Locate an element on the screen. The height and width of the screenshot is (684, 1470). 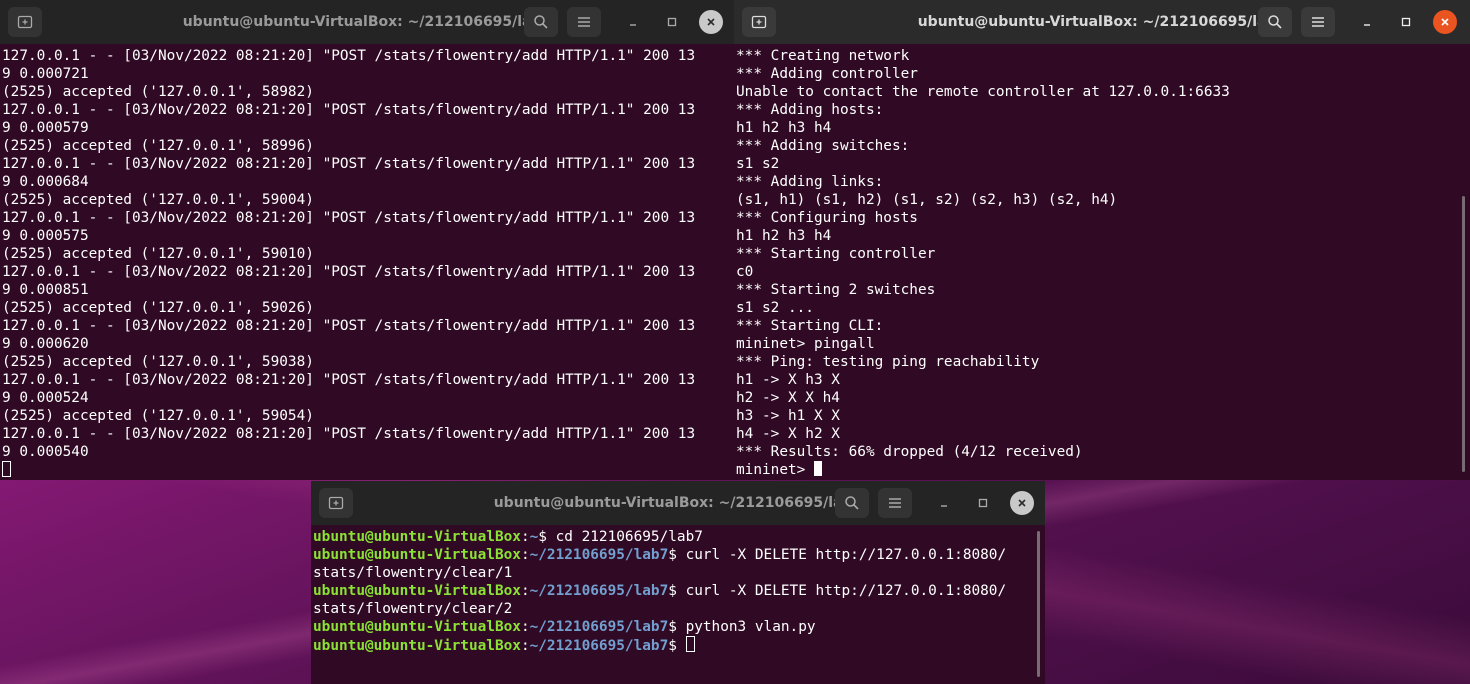
terminal-line: *** Creating network is located at coordinates (823, 56).